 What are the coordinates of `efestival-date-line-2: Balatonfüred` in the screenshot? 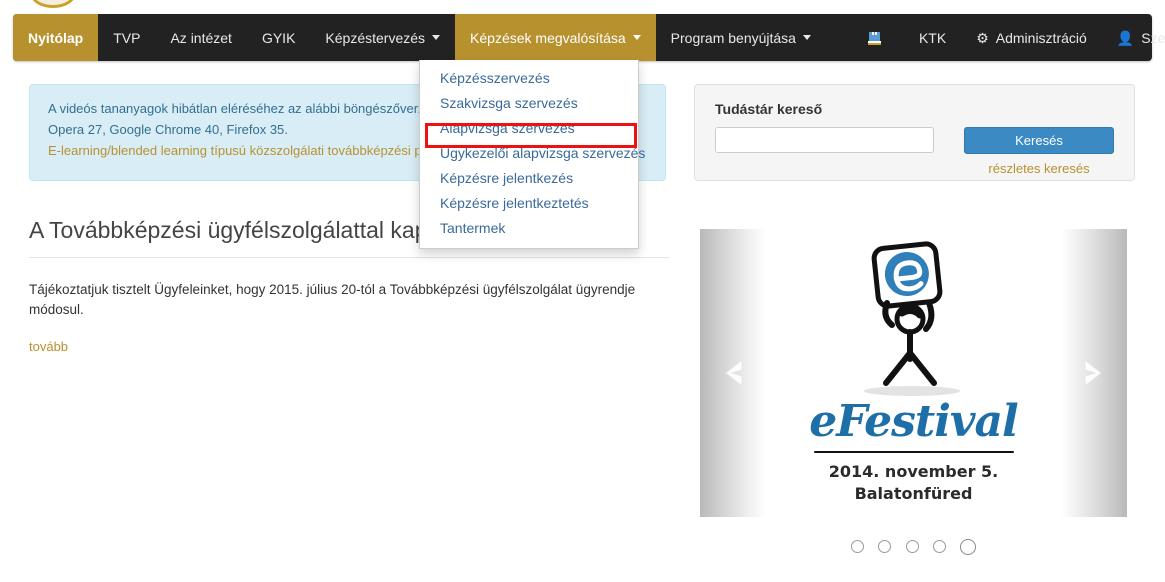 It's located at (913, 493).